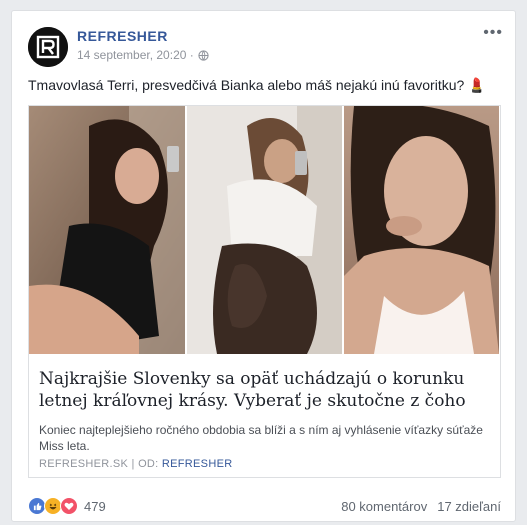 This screenshot has width=527, height=525. Describe the element at coordinates (197, 464) in the screenshot. I see `link-by-author: REFRESHER` at that location.